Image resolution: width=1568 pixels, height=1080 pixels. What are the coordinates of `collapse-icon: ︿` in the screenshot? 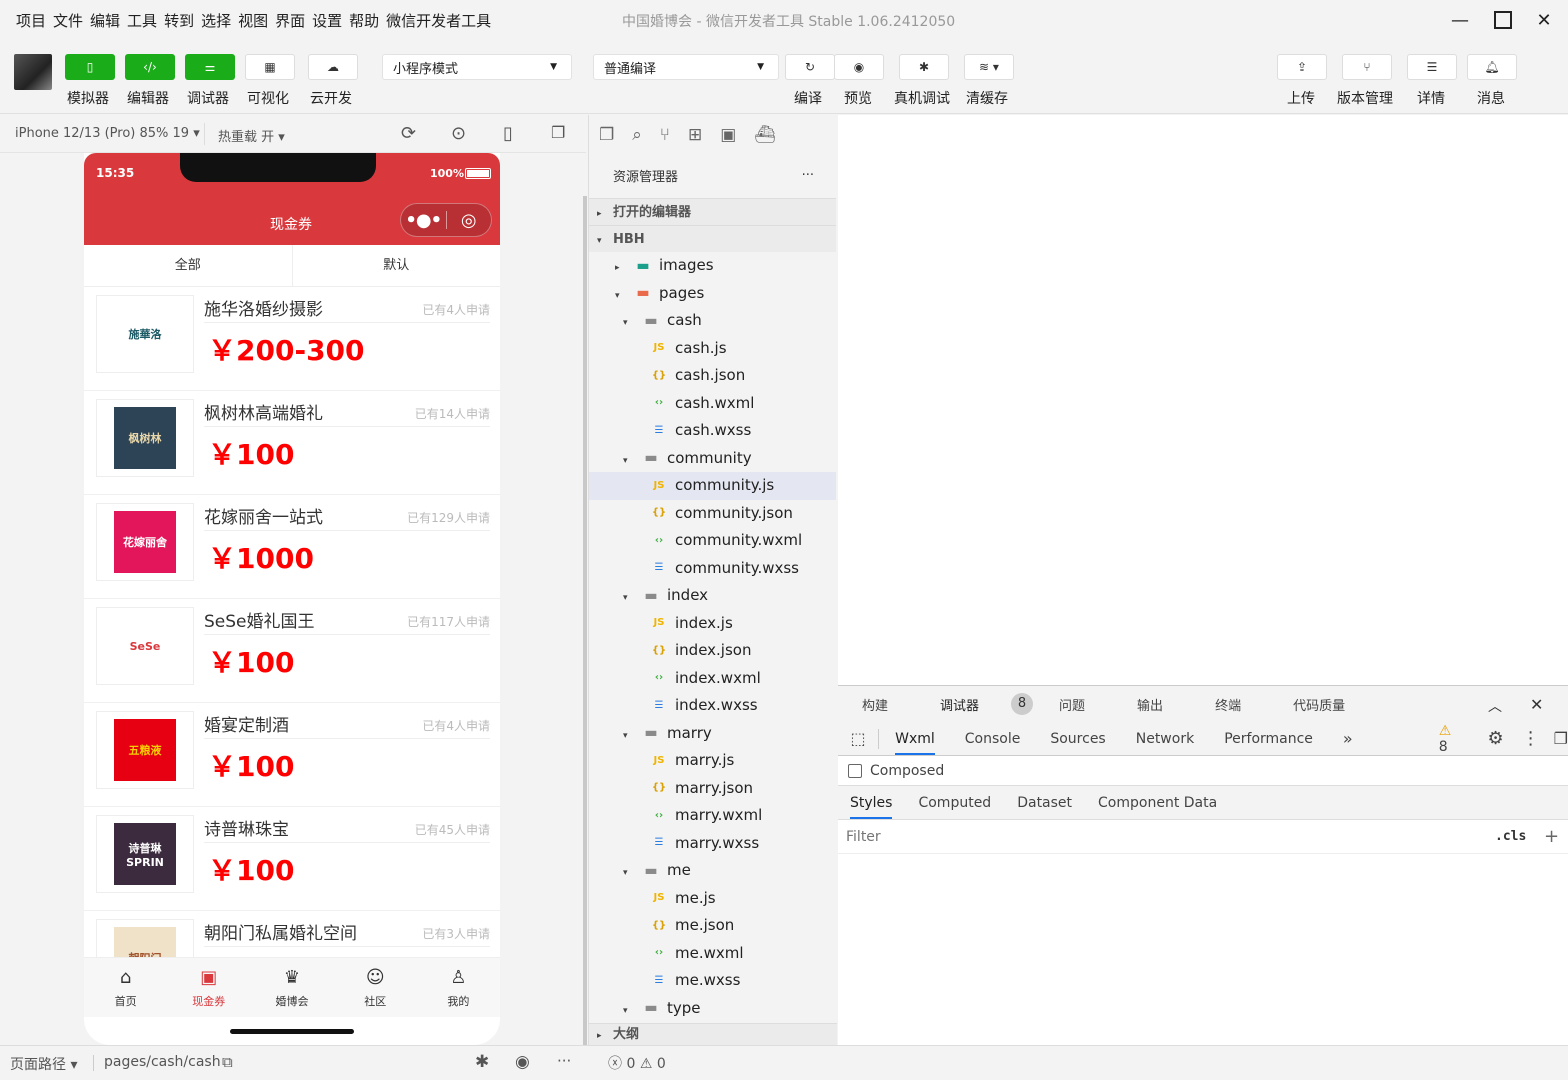 It's located at (1495, 706).